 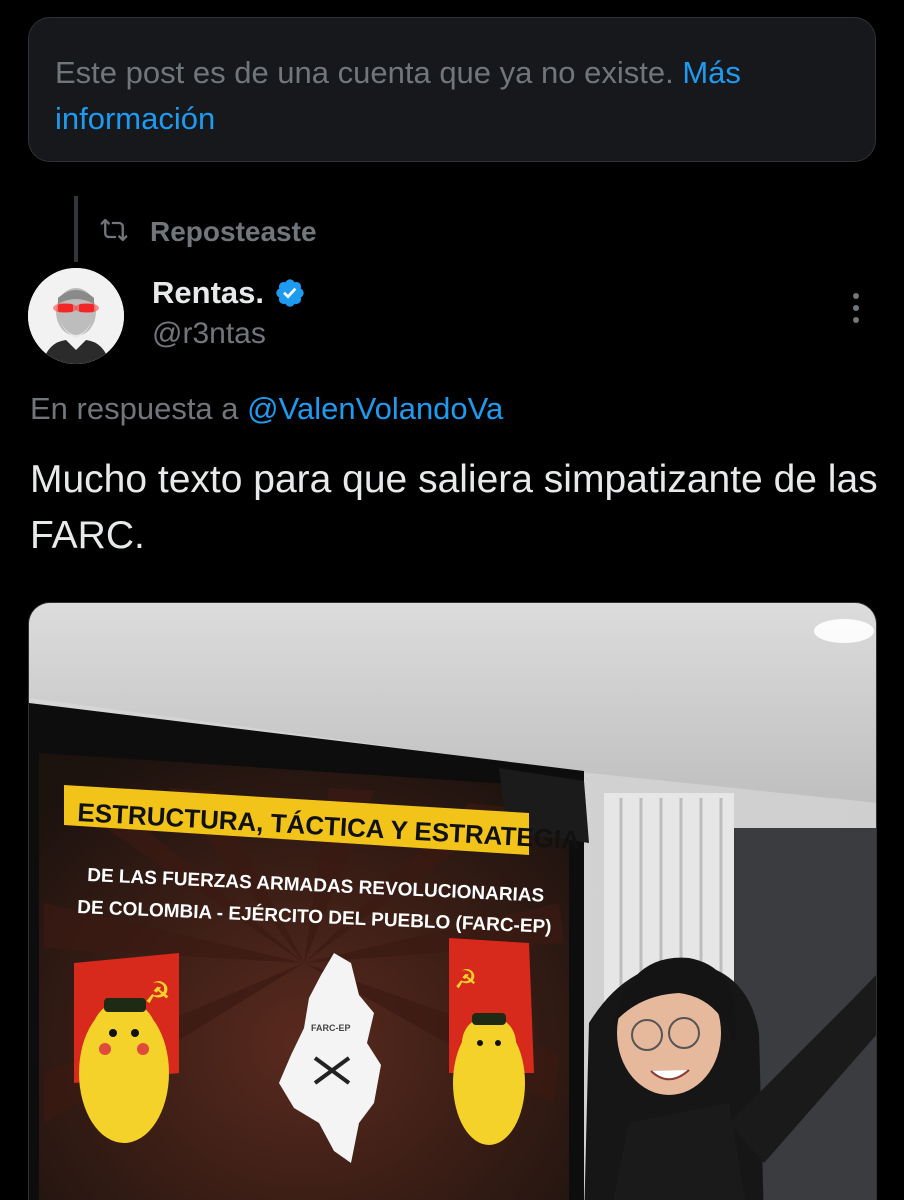 What do you see at coordinates (233, 231) in the screenshot?
I see `repost-label: Reposteaste` at bounding box center [233, 231].